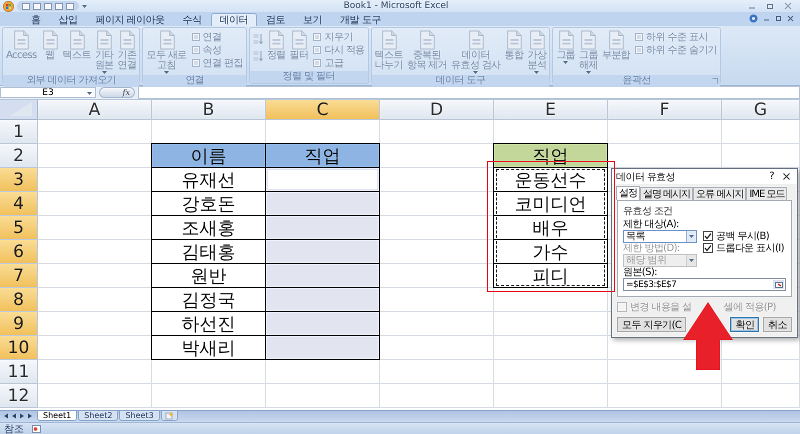 This screenshot has width=800, height=434. What do you see at coordinates (651, 224) in the screenshot?
I see `field-label: 제한 대상(A):` at bounding box center [651, 224].